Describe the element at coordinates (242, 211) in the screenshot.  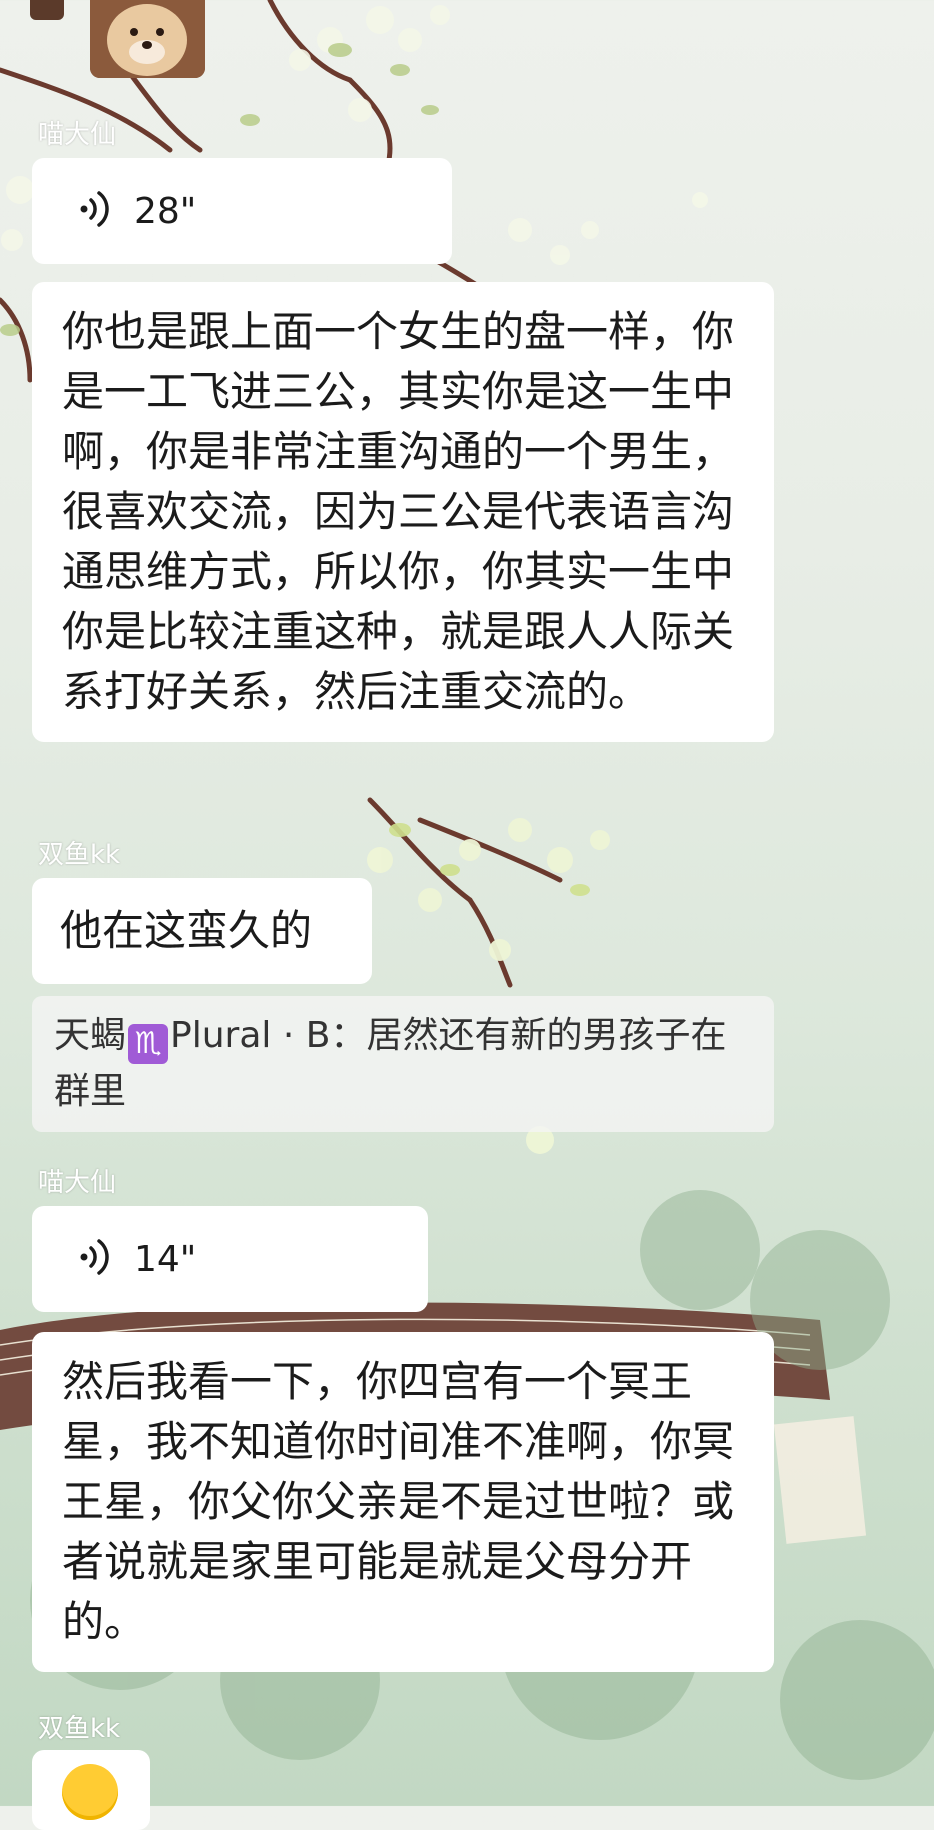
I see `voice-message: 28"` at that location.